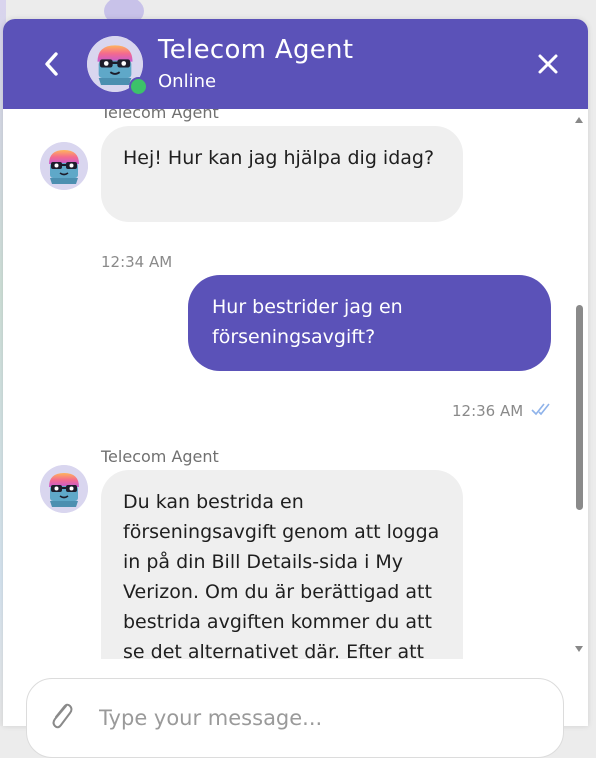  Describe the element at coordinates (579, 649) in the screenshot. I see `scroll-down-arrow-icon` at that location.